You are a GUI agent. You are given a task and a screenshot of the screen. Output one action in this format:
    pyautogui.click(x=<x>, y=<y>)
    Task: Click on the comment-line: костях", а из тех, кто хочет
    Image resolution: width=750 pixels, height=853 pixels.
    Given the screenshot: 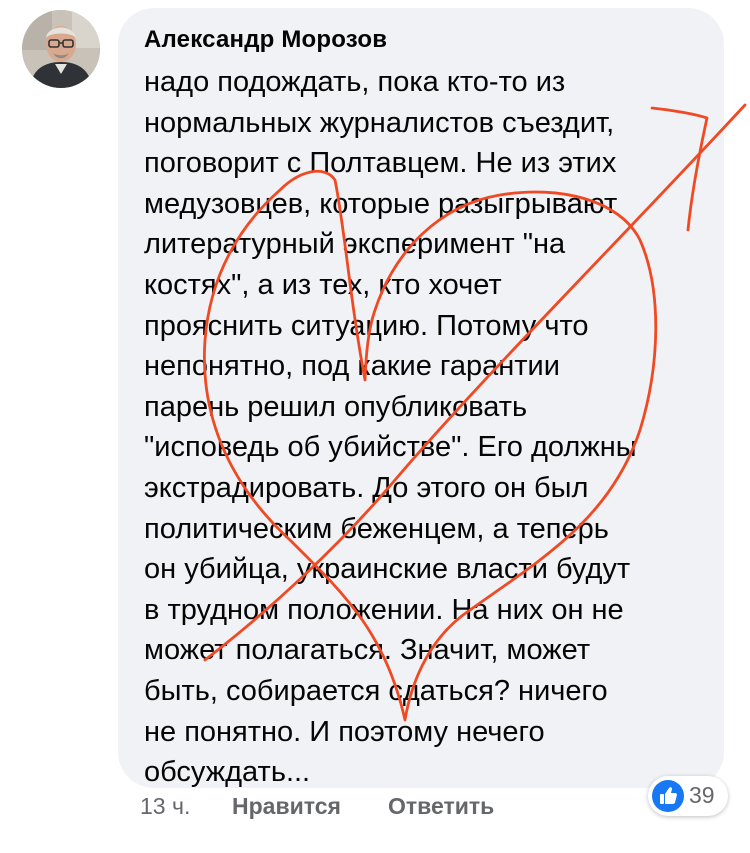 What is the action you would take?
    pyautogui.click(x=323, y=284)
    